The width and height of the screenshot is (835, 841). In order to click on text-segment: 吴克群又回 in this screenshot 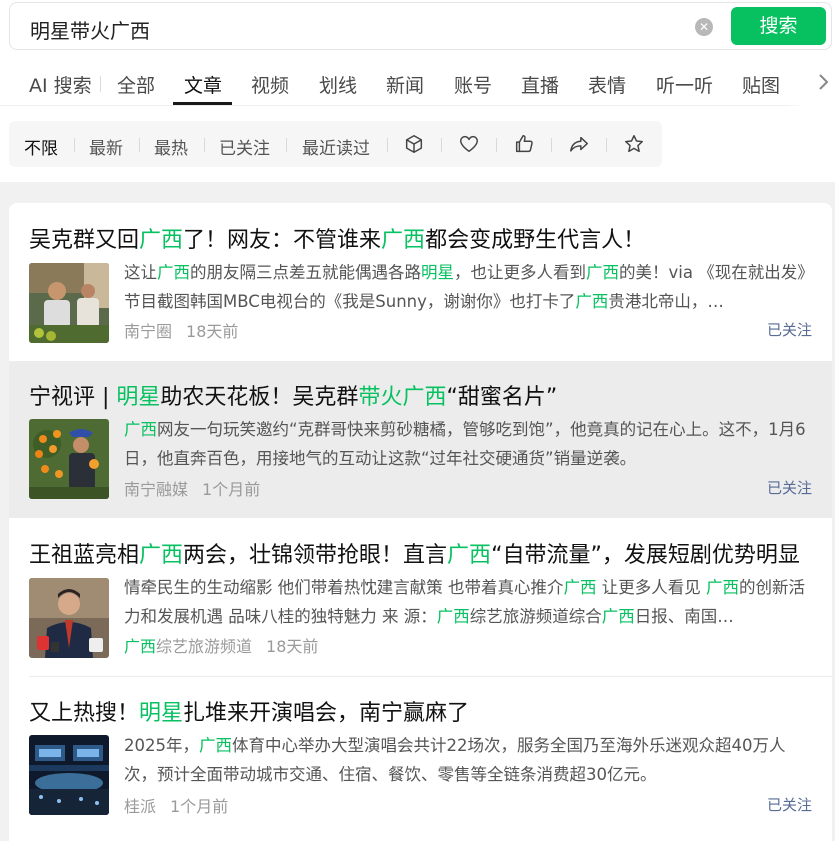, I will do `click(84, 240)`.